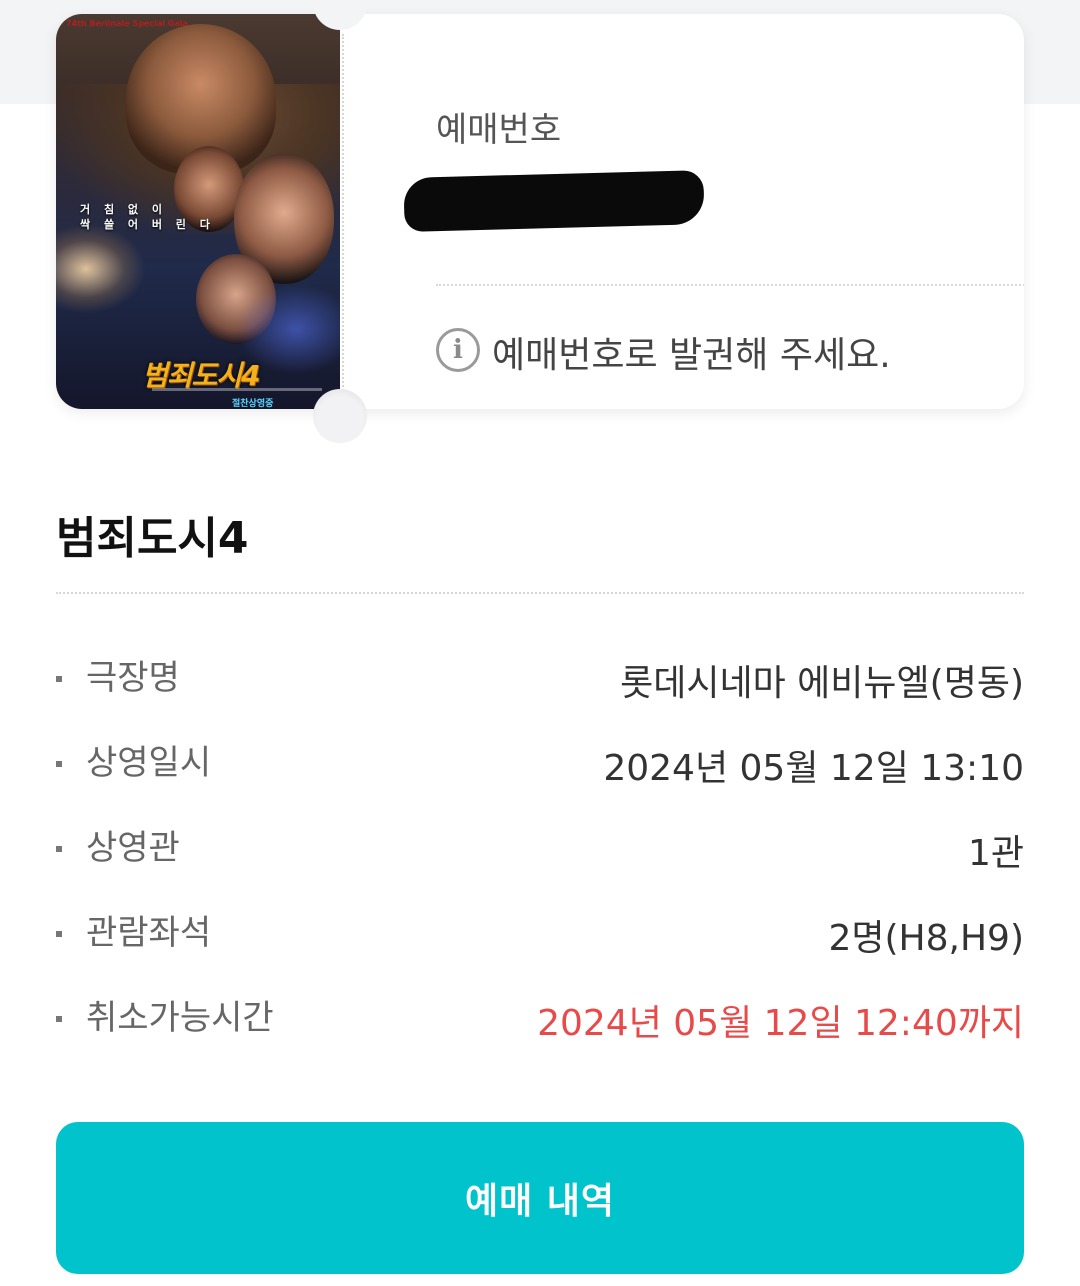 Image resolution: width=1080 pixels, height=1286 pixels. Describe the element at coordinates (995, 853) in the screenshot. I see `detail-value: 1관` at that location.